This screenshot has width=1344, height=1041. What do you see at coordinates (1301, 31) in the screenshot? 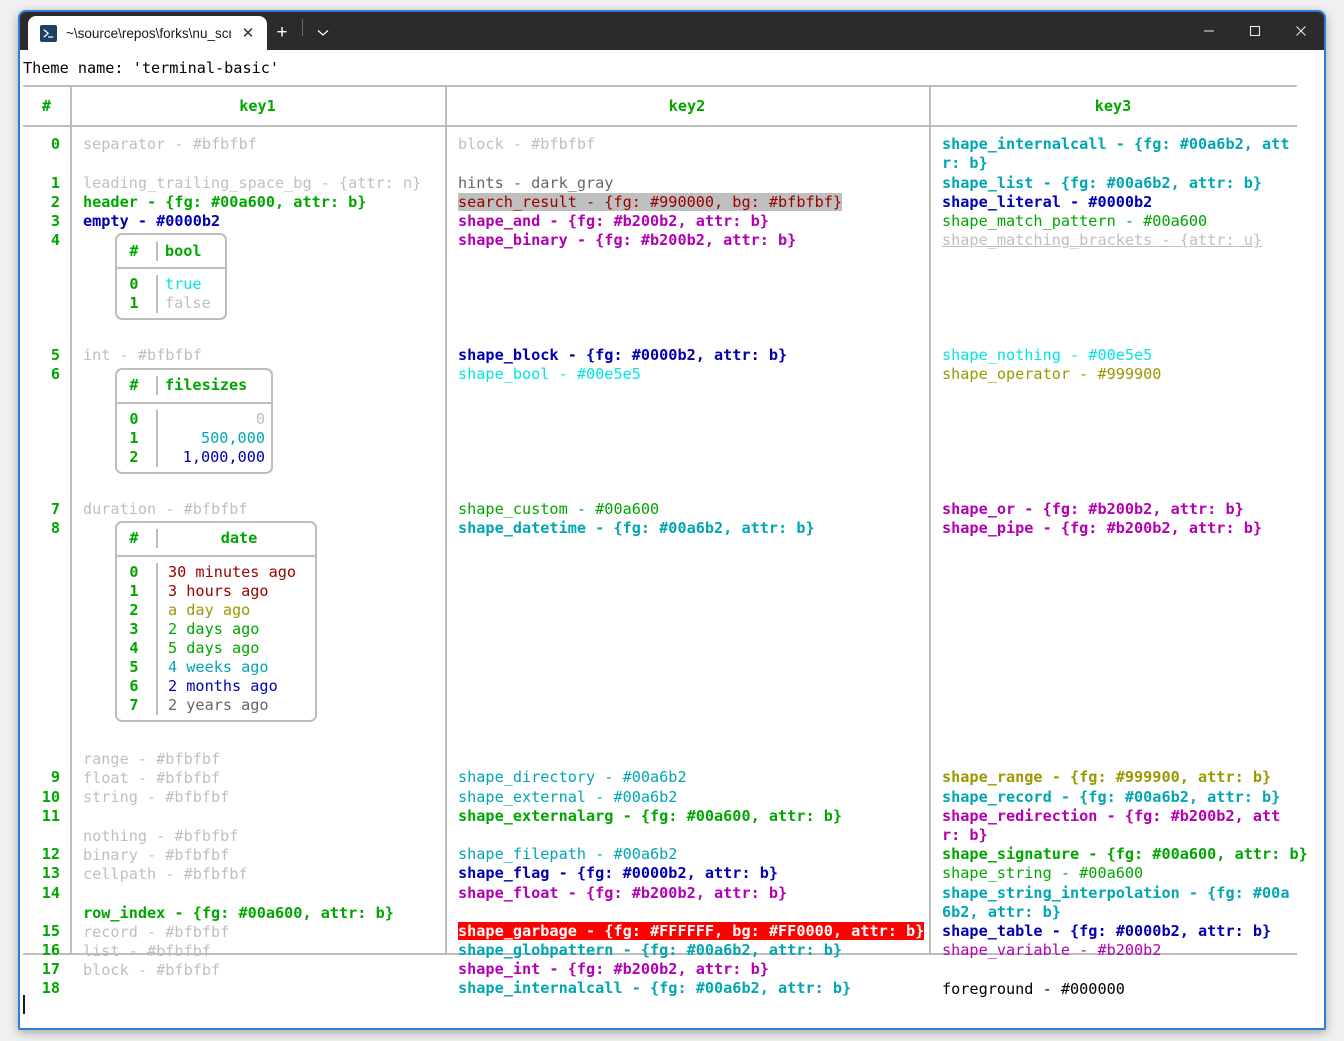
I see `close-button` at bounding box center [1301, 31].